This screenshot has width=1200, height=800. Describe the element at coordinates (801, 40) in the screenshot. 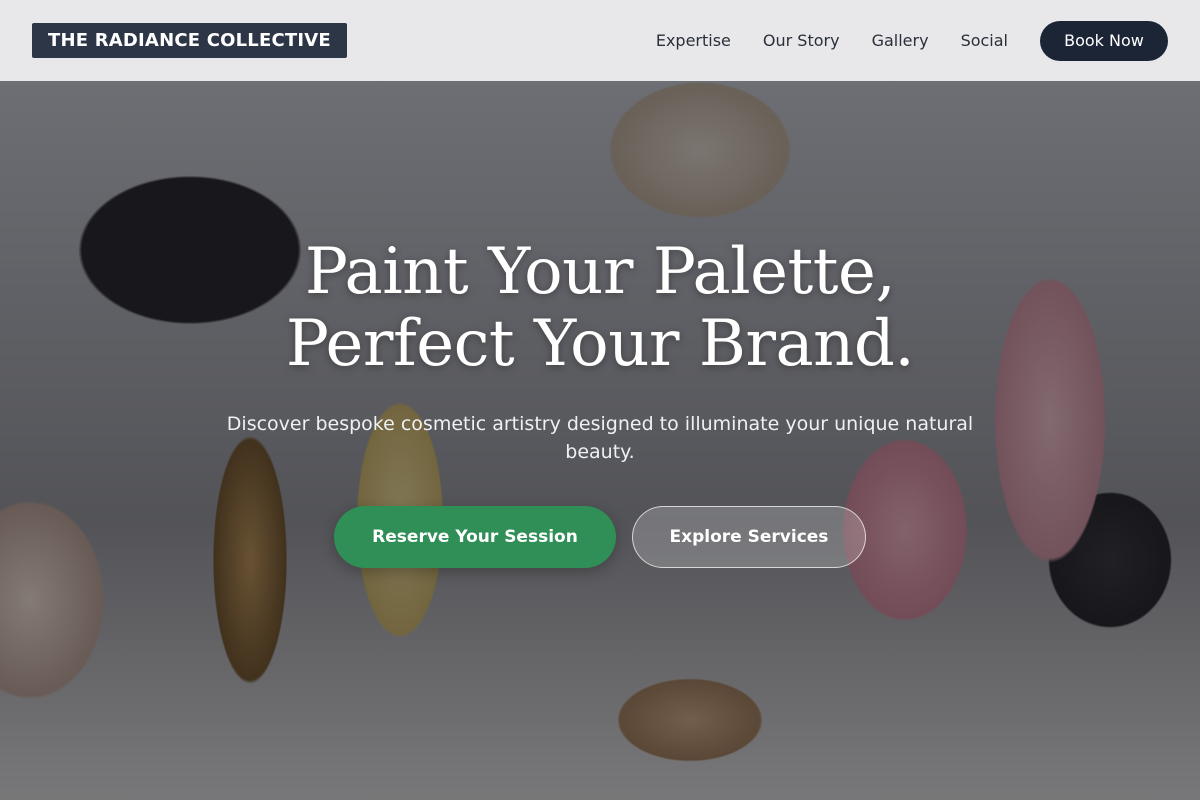

I see `nav-link-our-story: Our Story` at that location.